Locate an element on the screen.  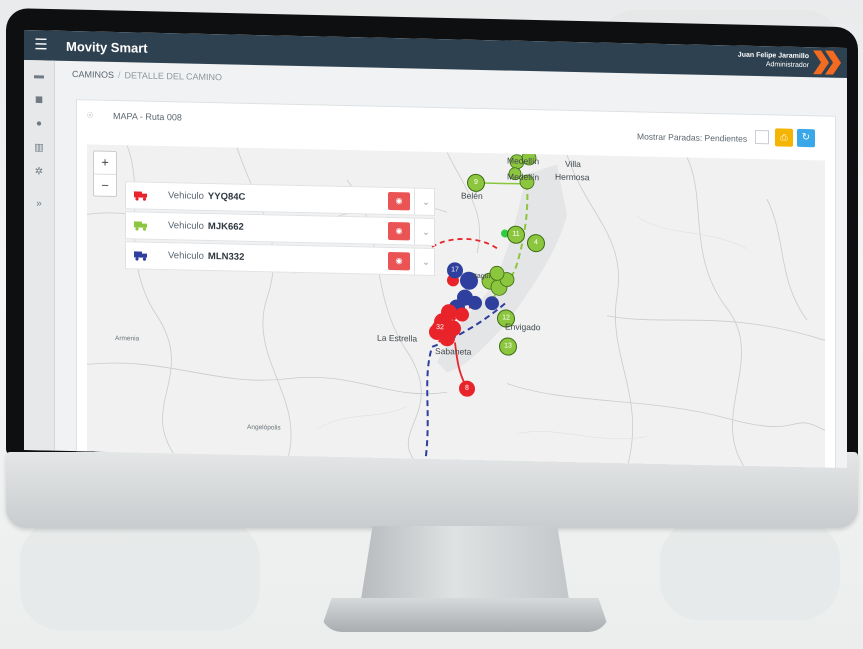
vehicle-plate: MLN332 is located at coordinates (226, 257).